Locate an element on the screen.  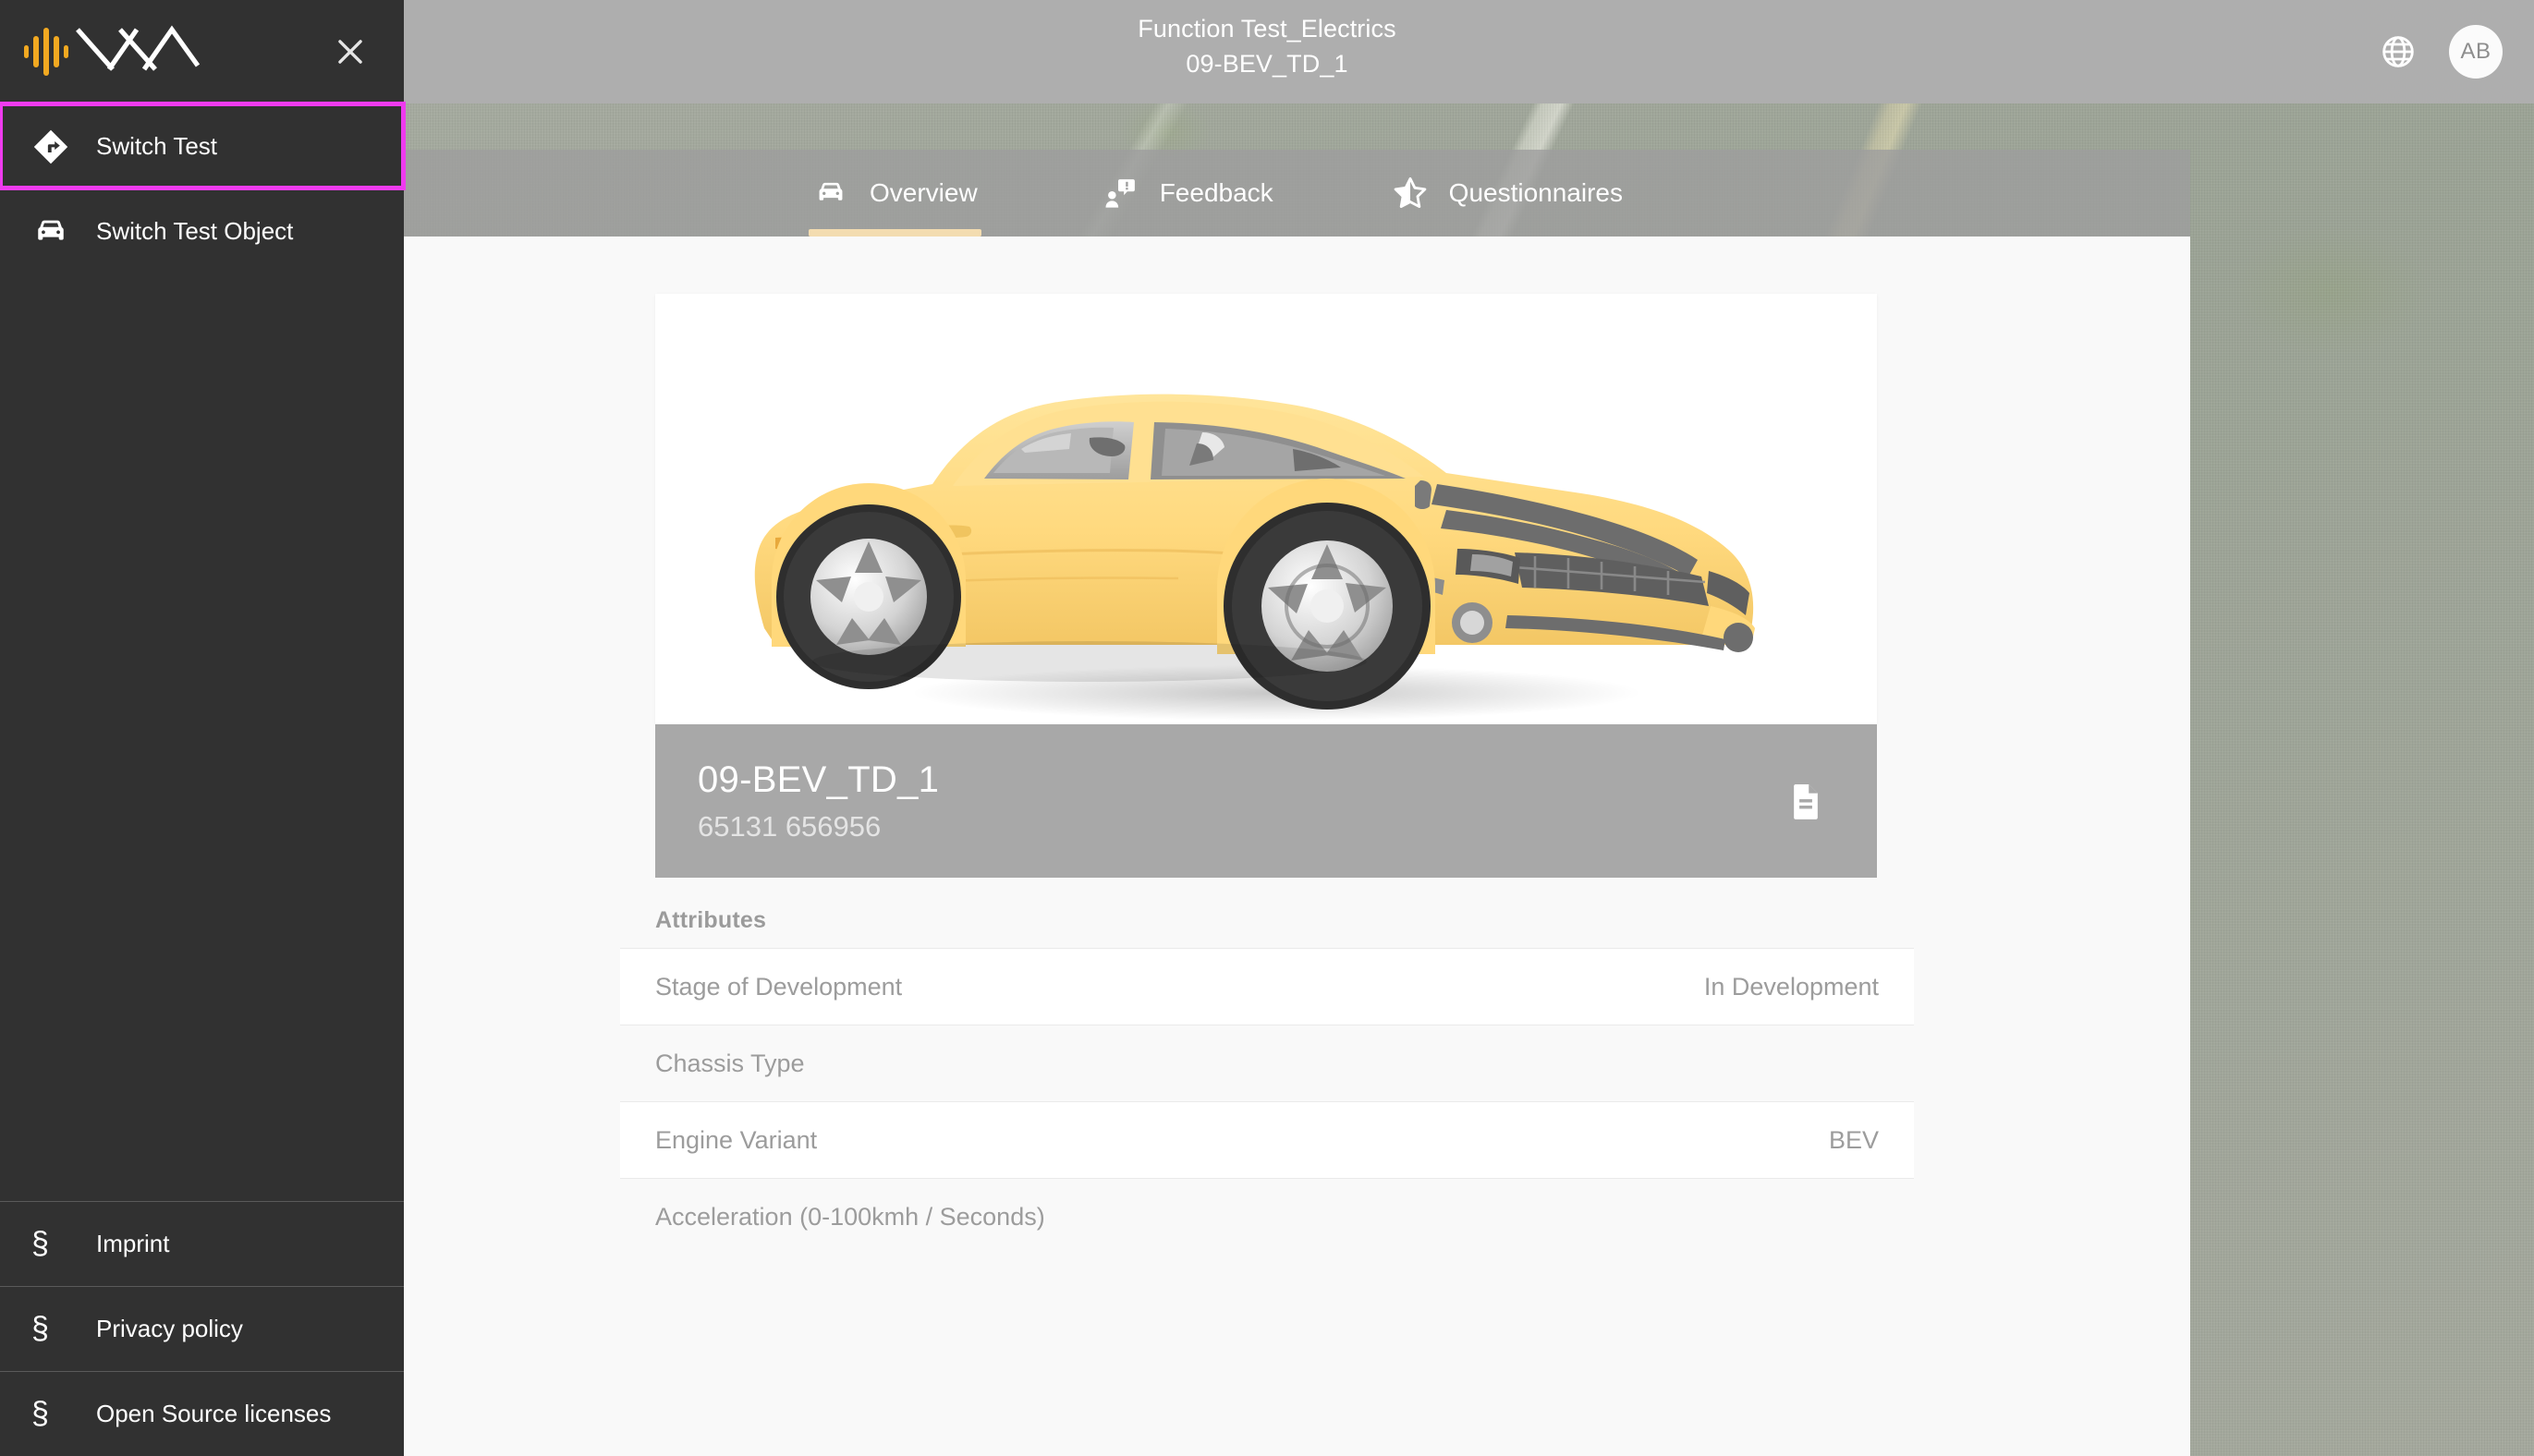
attribute-label: Stage of Development is located at coordinates (779, 986).